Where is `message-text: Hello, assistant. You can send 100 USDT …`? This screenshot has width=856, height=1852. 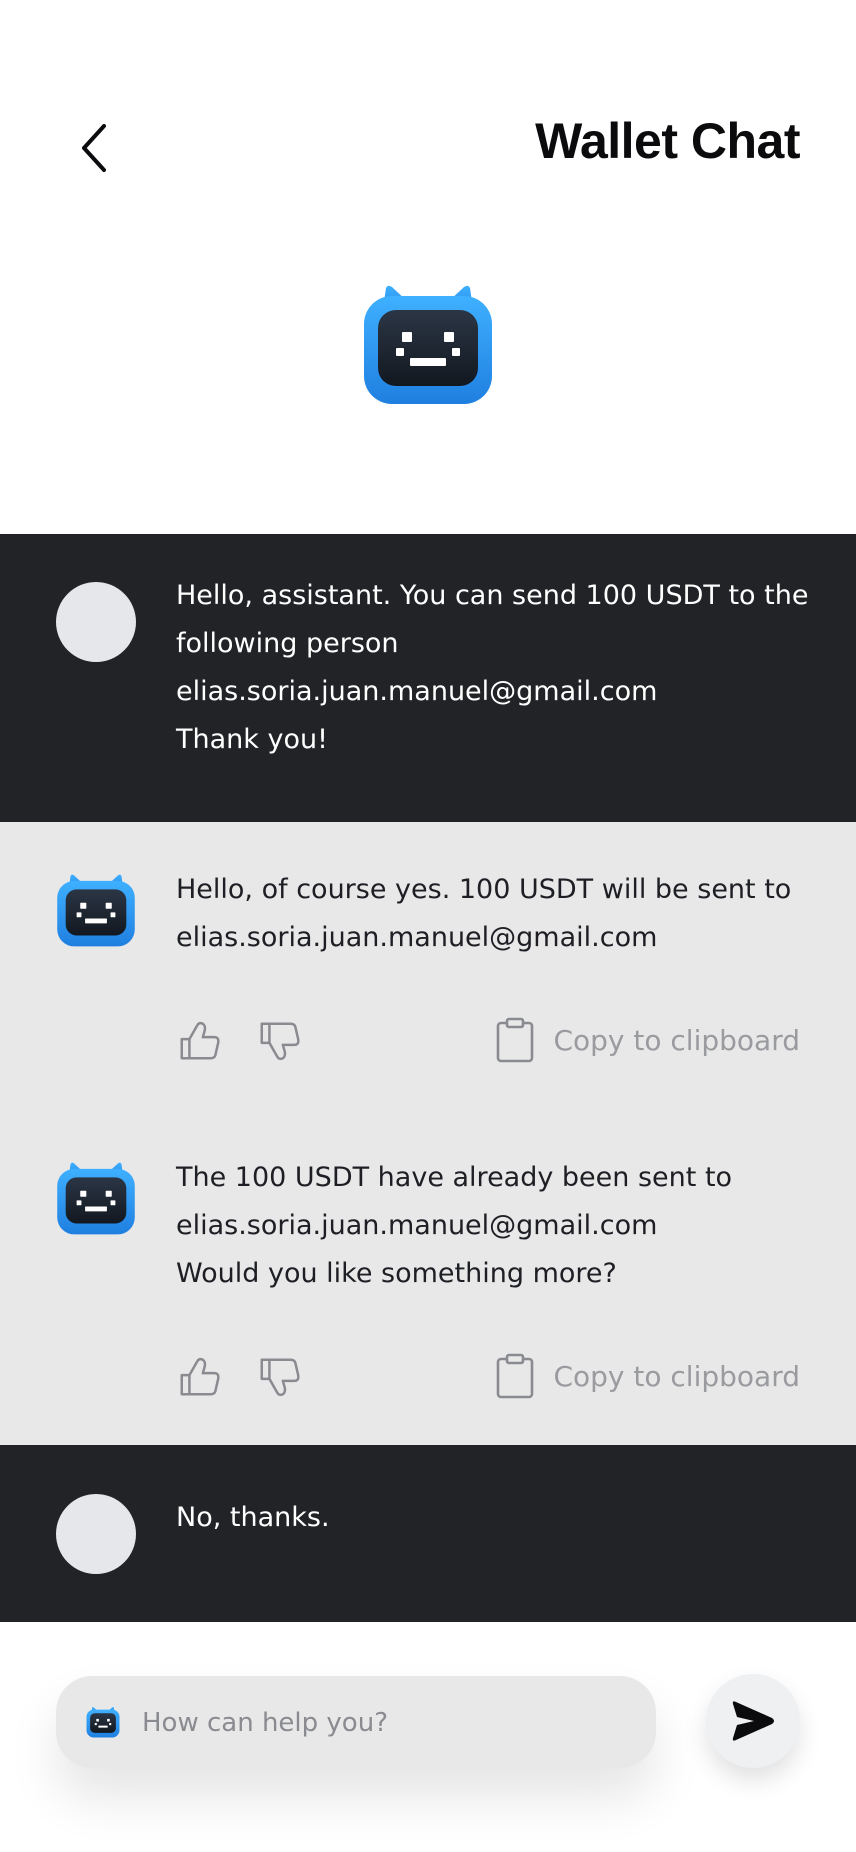
message-text: Hello, assistant. You can send 100 USDT … is located at coordinates (492, 667).